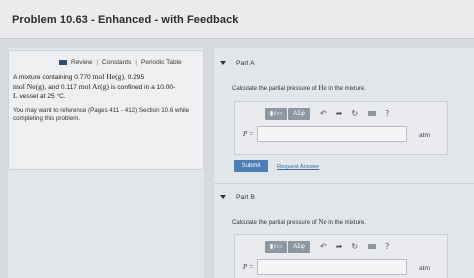 This screenshot has width=474, height=278. What do you see at coordinates (93, 86) in the screenshot?
I see `problem-text: mol Ar(g)` at bounding box center [93, 86].